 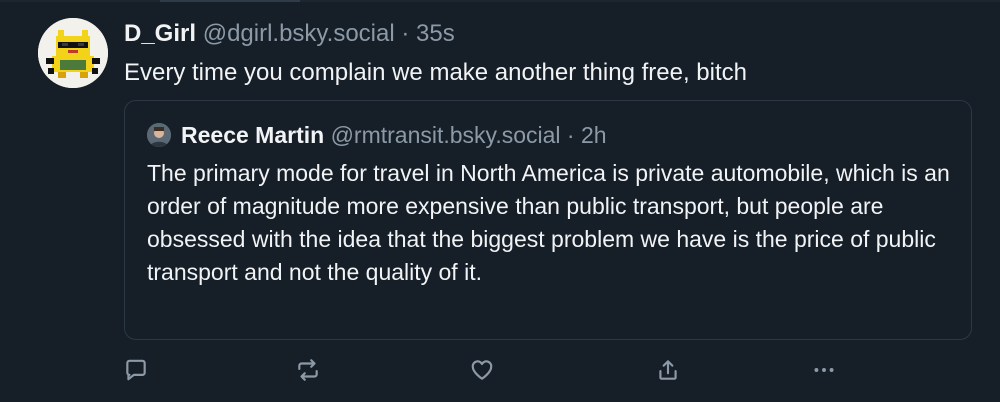 I want to click on reply-button, so click(x=136, y=370).